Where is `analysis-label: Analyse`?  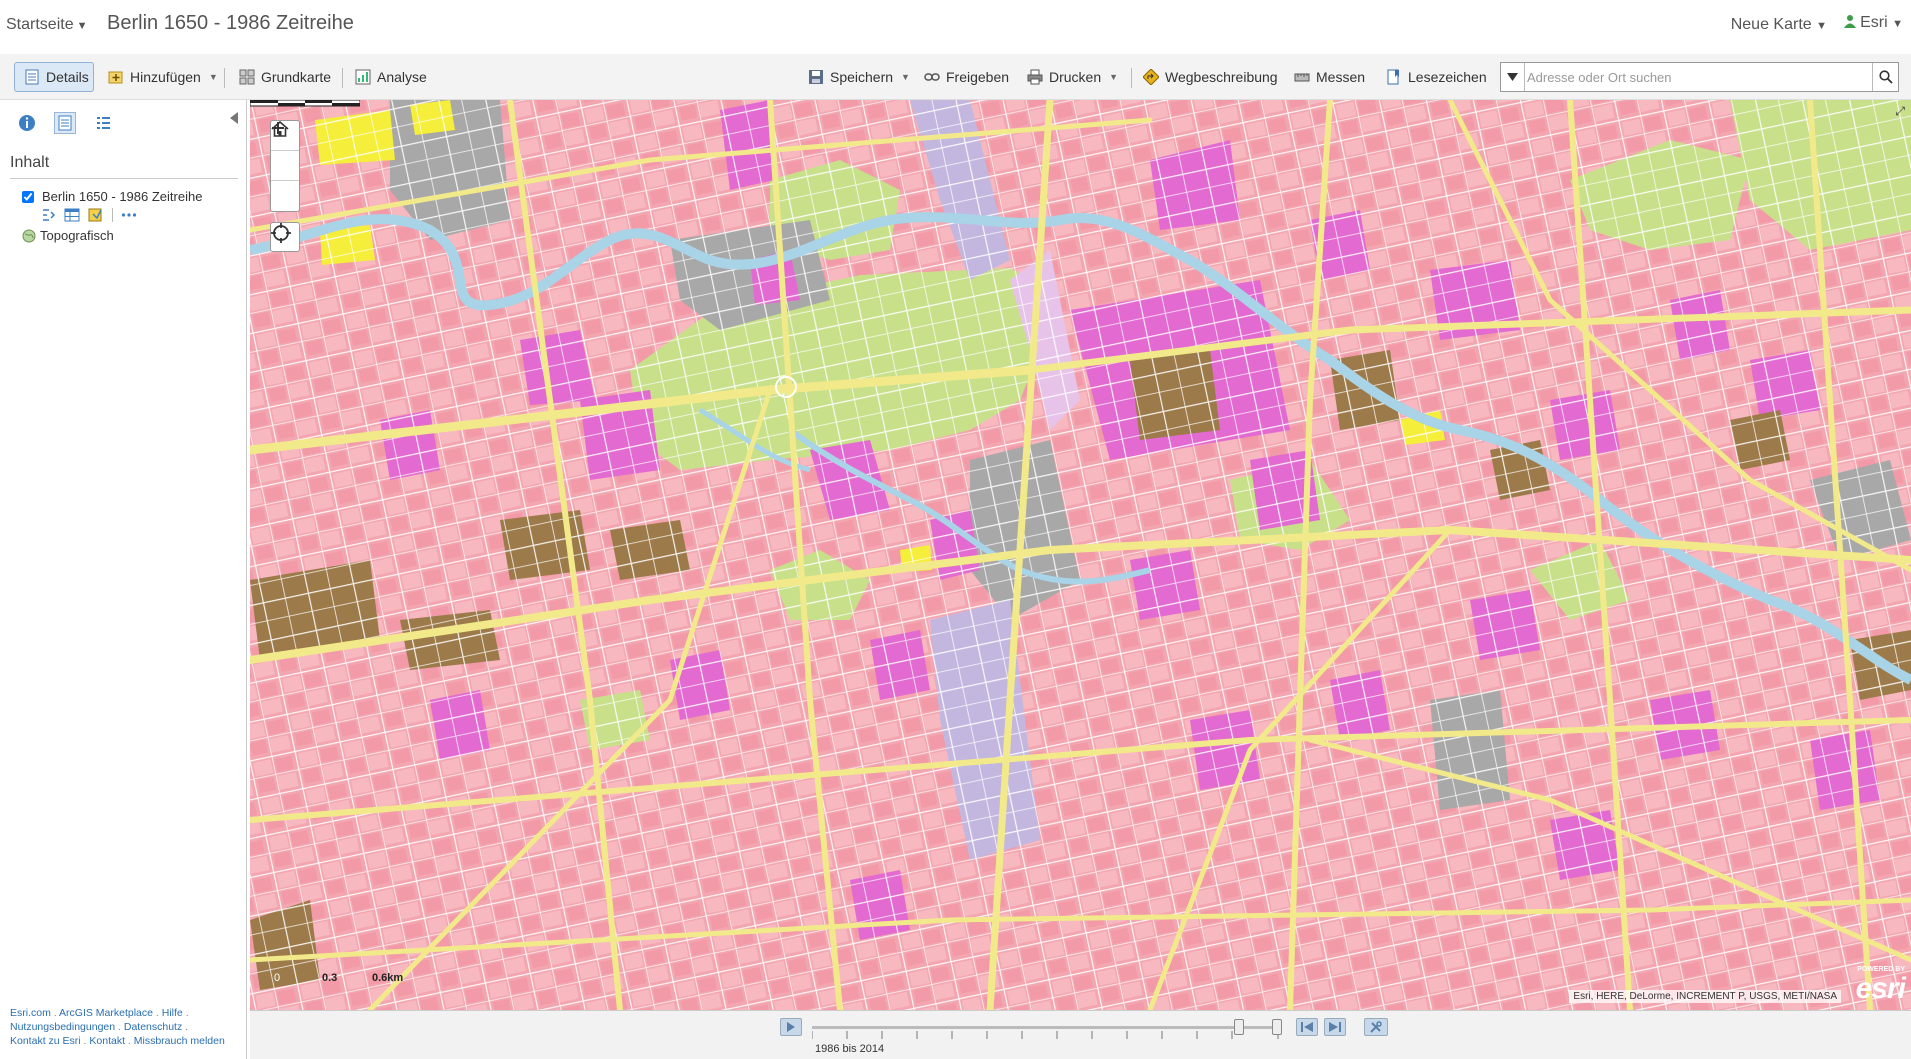 analysis-label: Analyse is located at coordinates (402, 77).